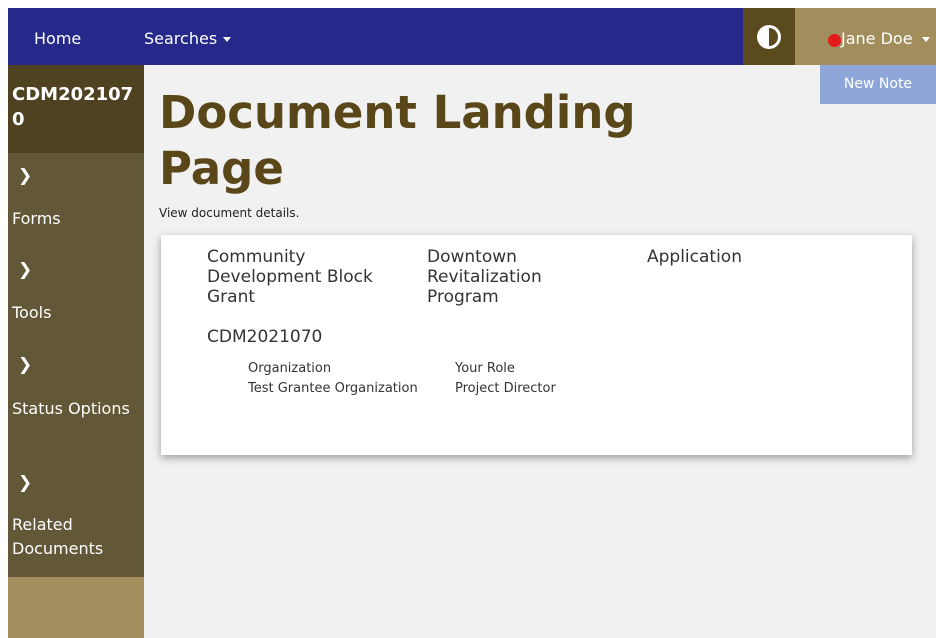 This screenshot has width=936, height=638. Describe the element at coordinates (834, 40) in the screenshot. I see `user-status-dot` at that location.